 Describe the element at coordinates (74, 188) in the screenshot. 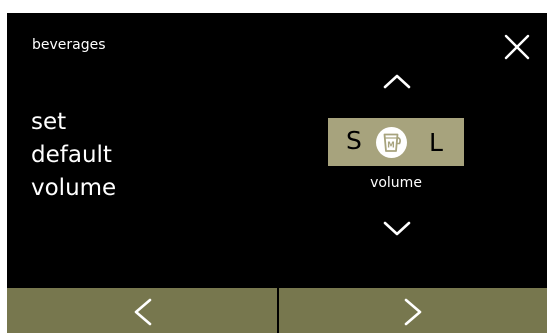

I see `setting-title-line-3: volume` at that location.